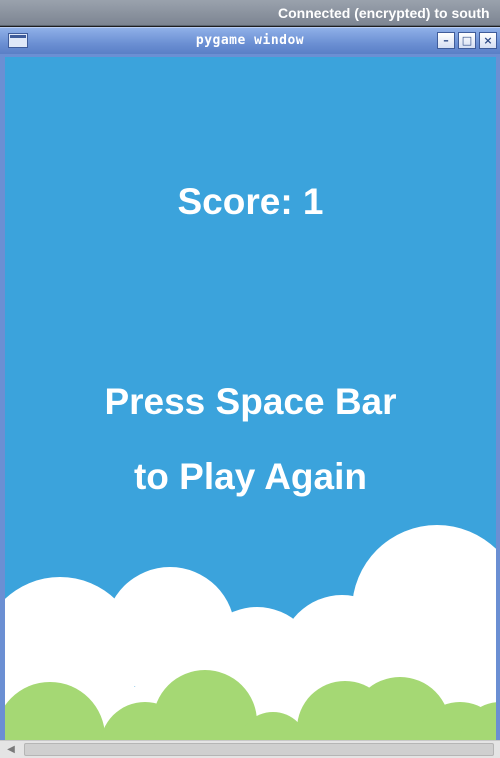  I want to click on close-button: ×, so click(488, 40).